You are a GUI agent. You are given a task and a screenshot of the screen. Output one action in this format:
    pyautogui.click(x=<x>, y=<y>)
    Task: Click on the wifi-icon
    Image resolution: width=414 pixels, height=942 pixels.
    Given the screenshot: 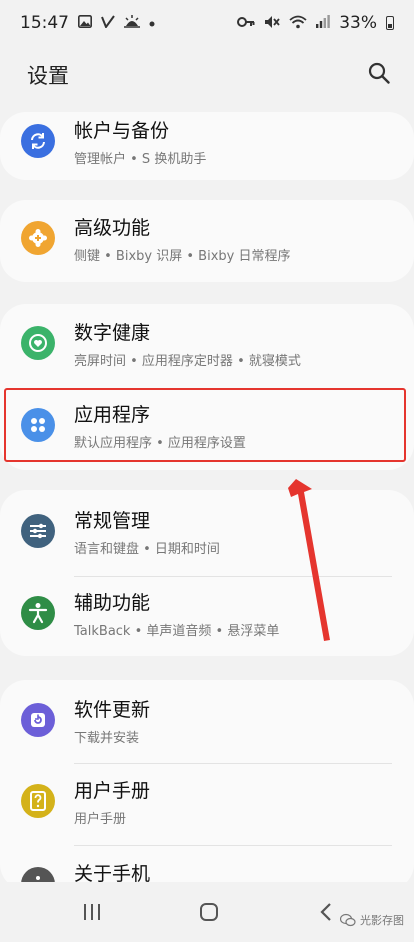 What is the action you would take?
    pyautogui.click(x=298, y=23)
    